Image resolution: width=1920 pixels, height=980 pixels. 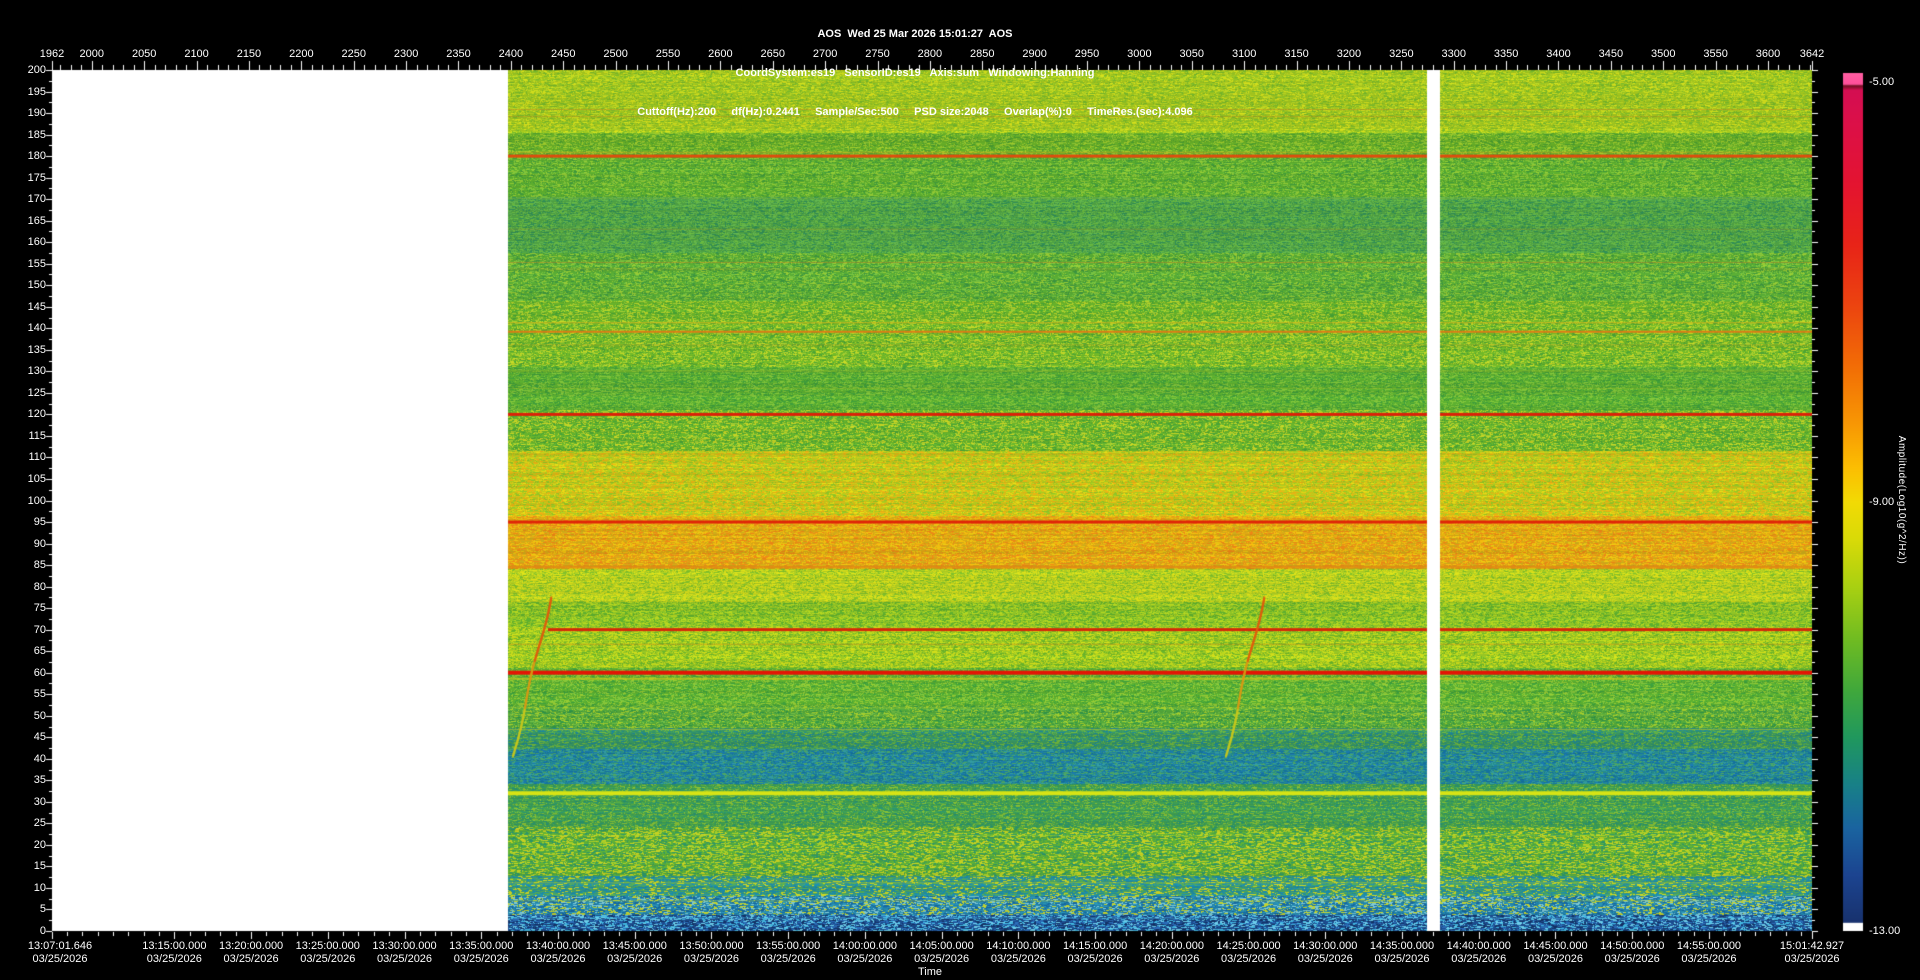 What do you see at coordinates (1882, 502) in the screenshot?
I see `colorbar-tick-label: -9.00` at bounding box center [1882, 502].